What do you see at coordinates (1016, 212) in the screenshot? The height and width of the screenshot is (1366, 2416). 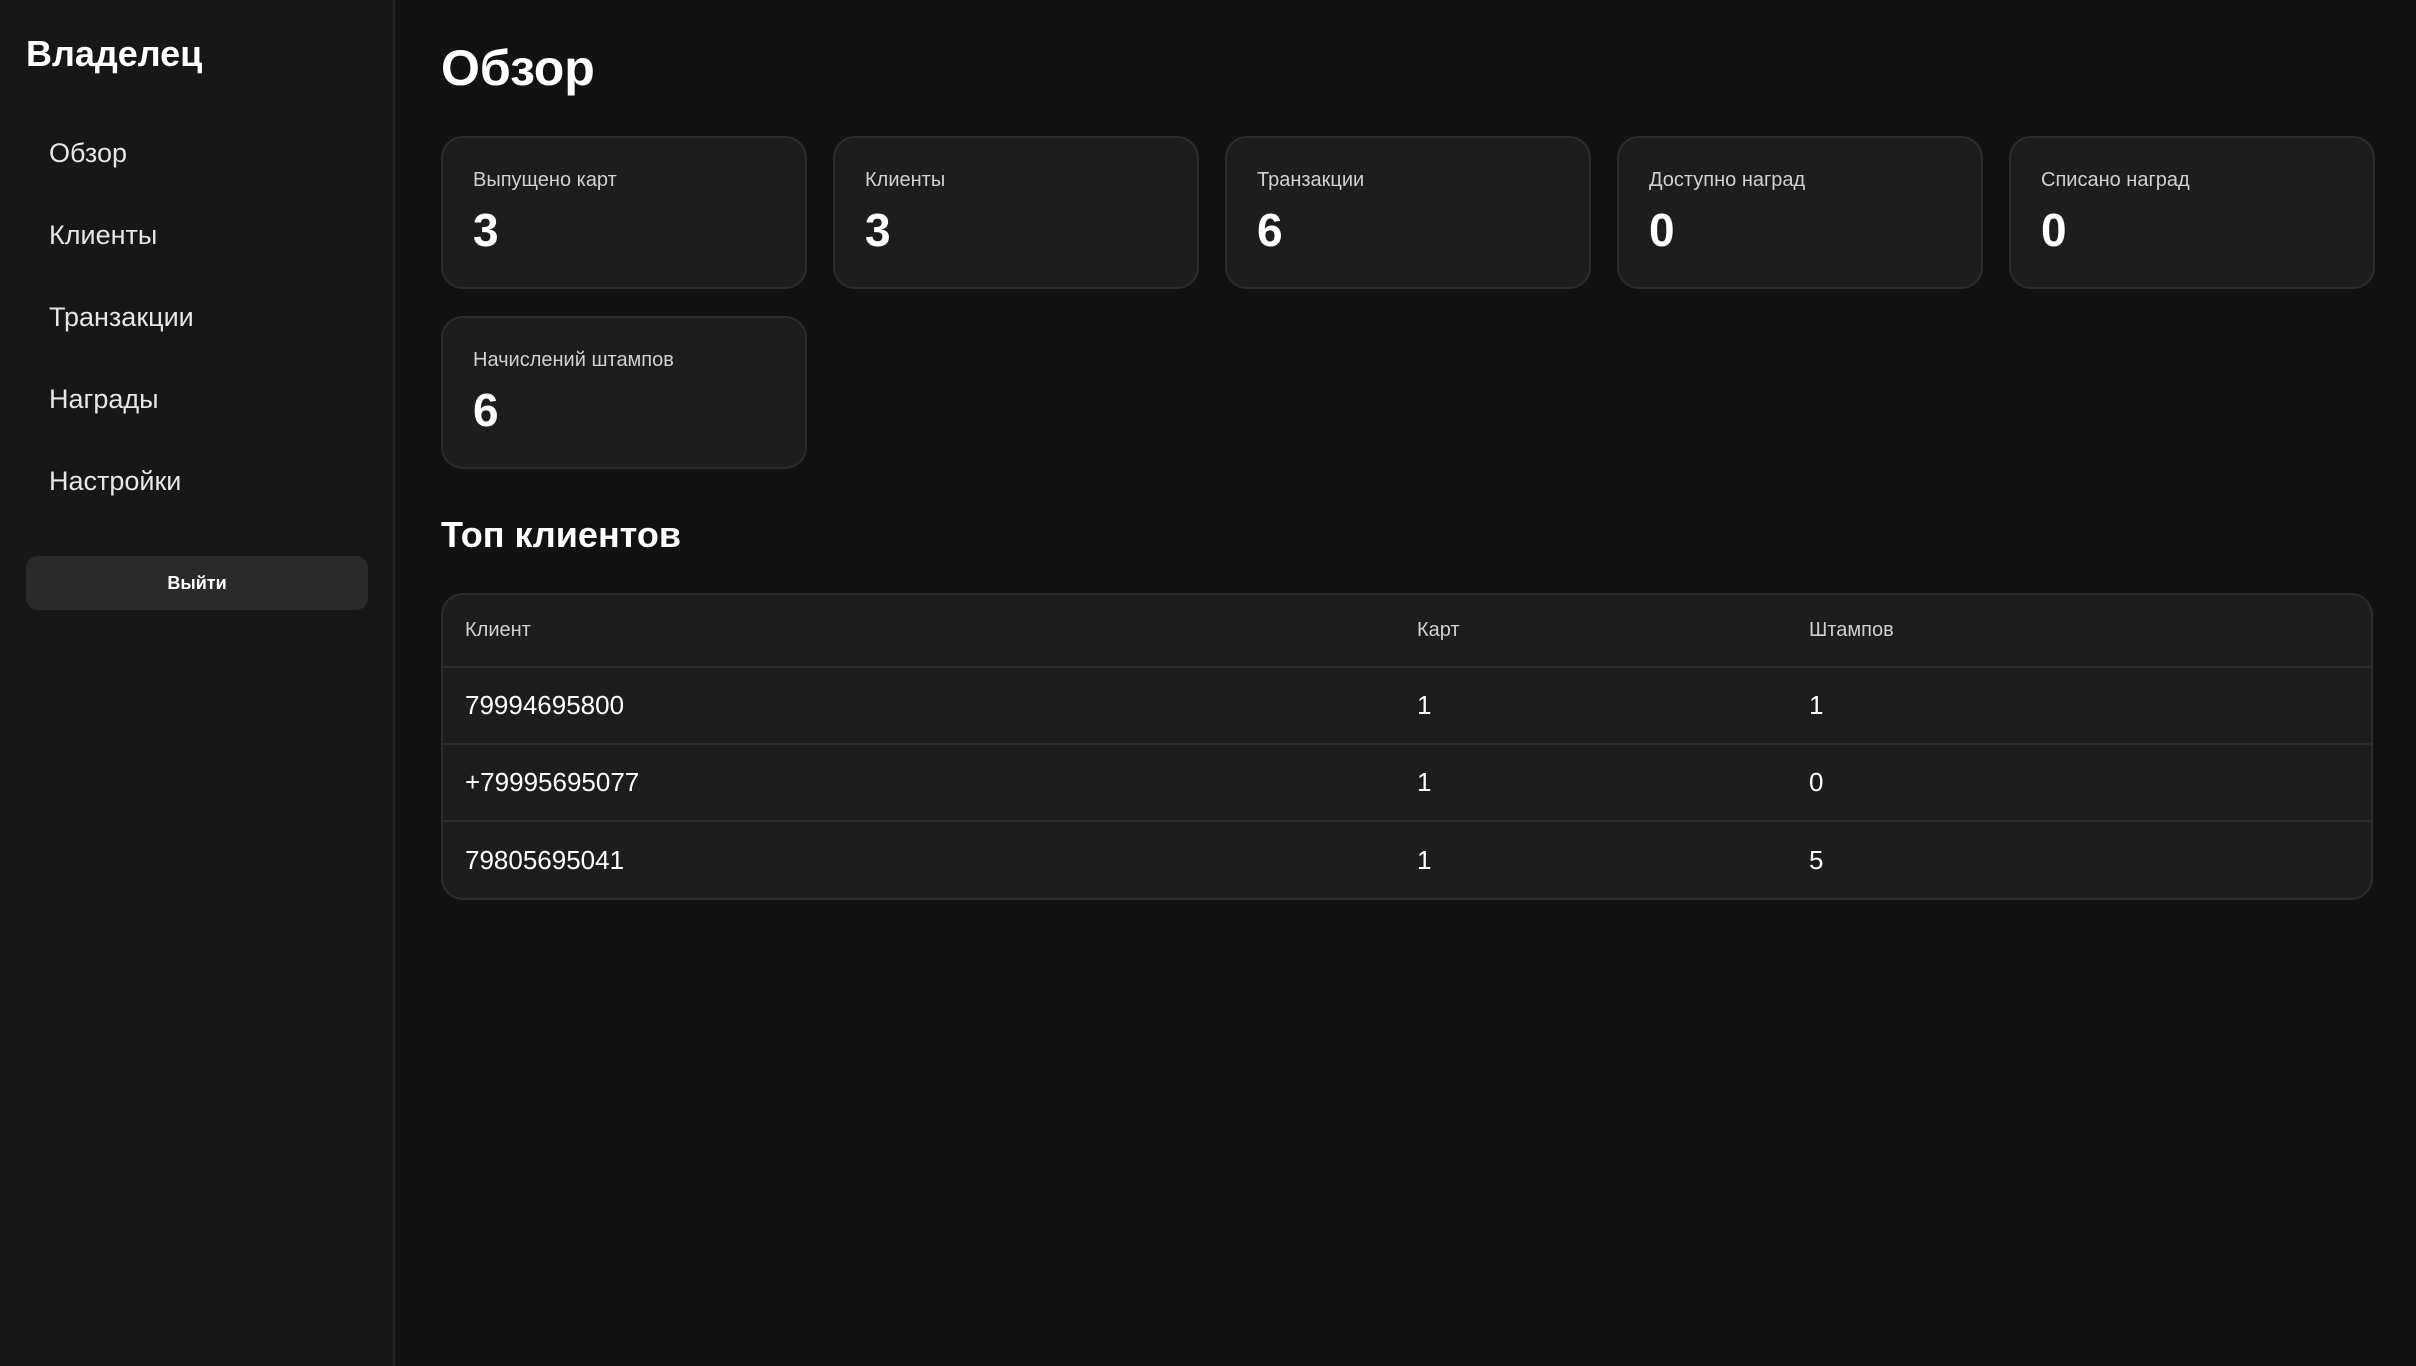 I see `stat-card-clients: Клиенты 3` at bounding box center [1016, 212].